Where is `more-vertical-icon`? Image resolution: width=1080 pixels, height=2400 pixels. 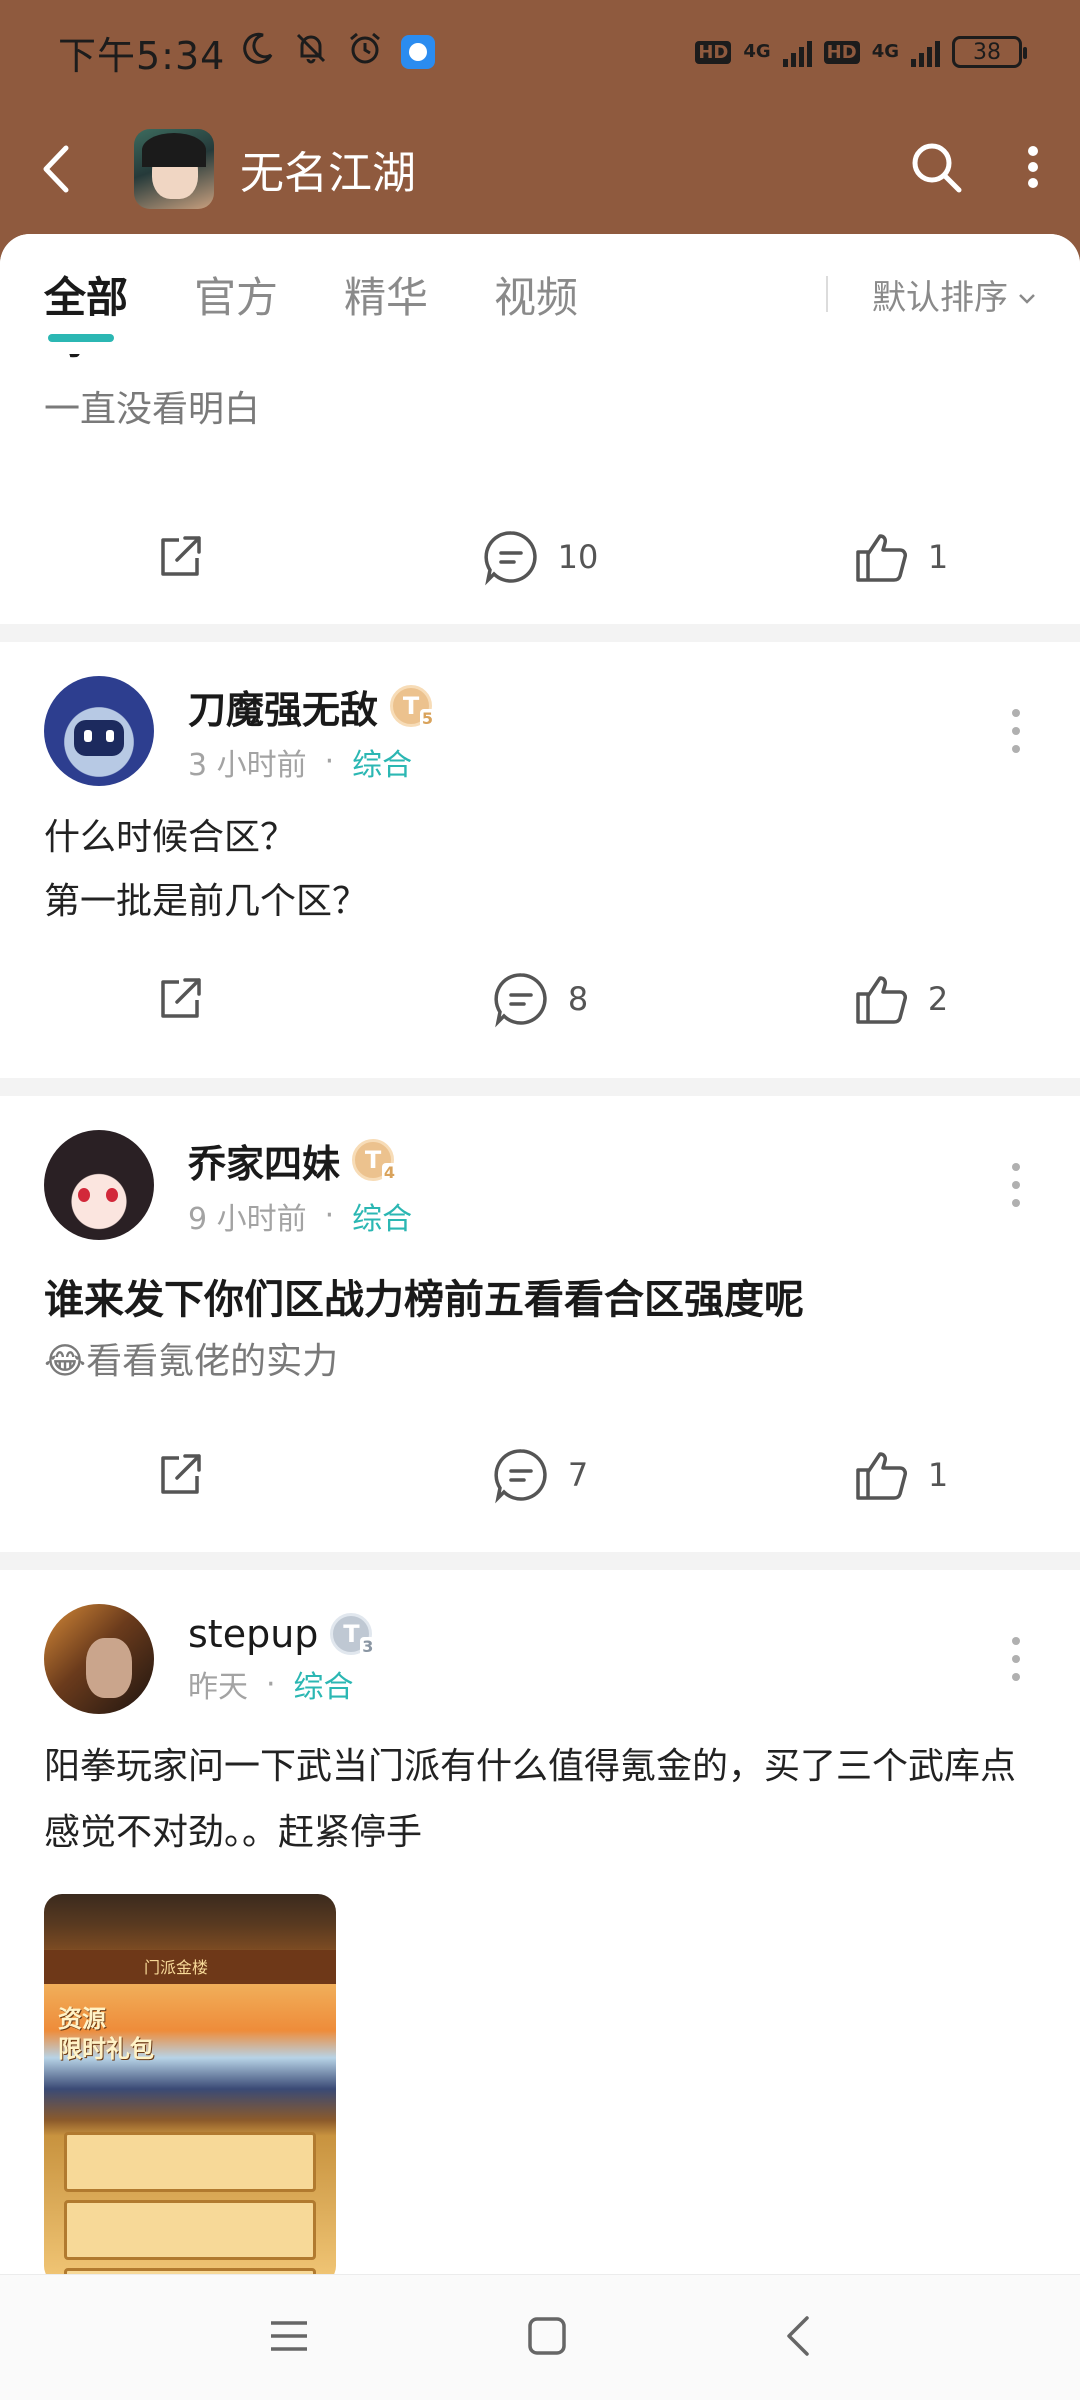
more-vertical-icon is located at coordinates (1033, 169).